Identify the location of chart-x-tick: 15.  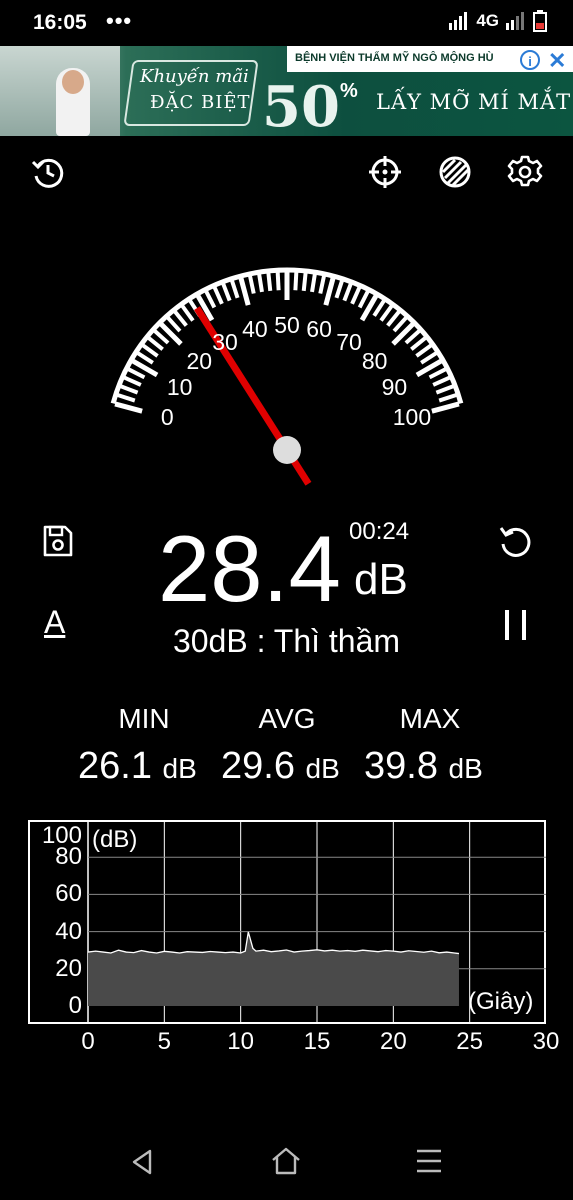
(317, 1041).